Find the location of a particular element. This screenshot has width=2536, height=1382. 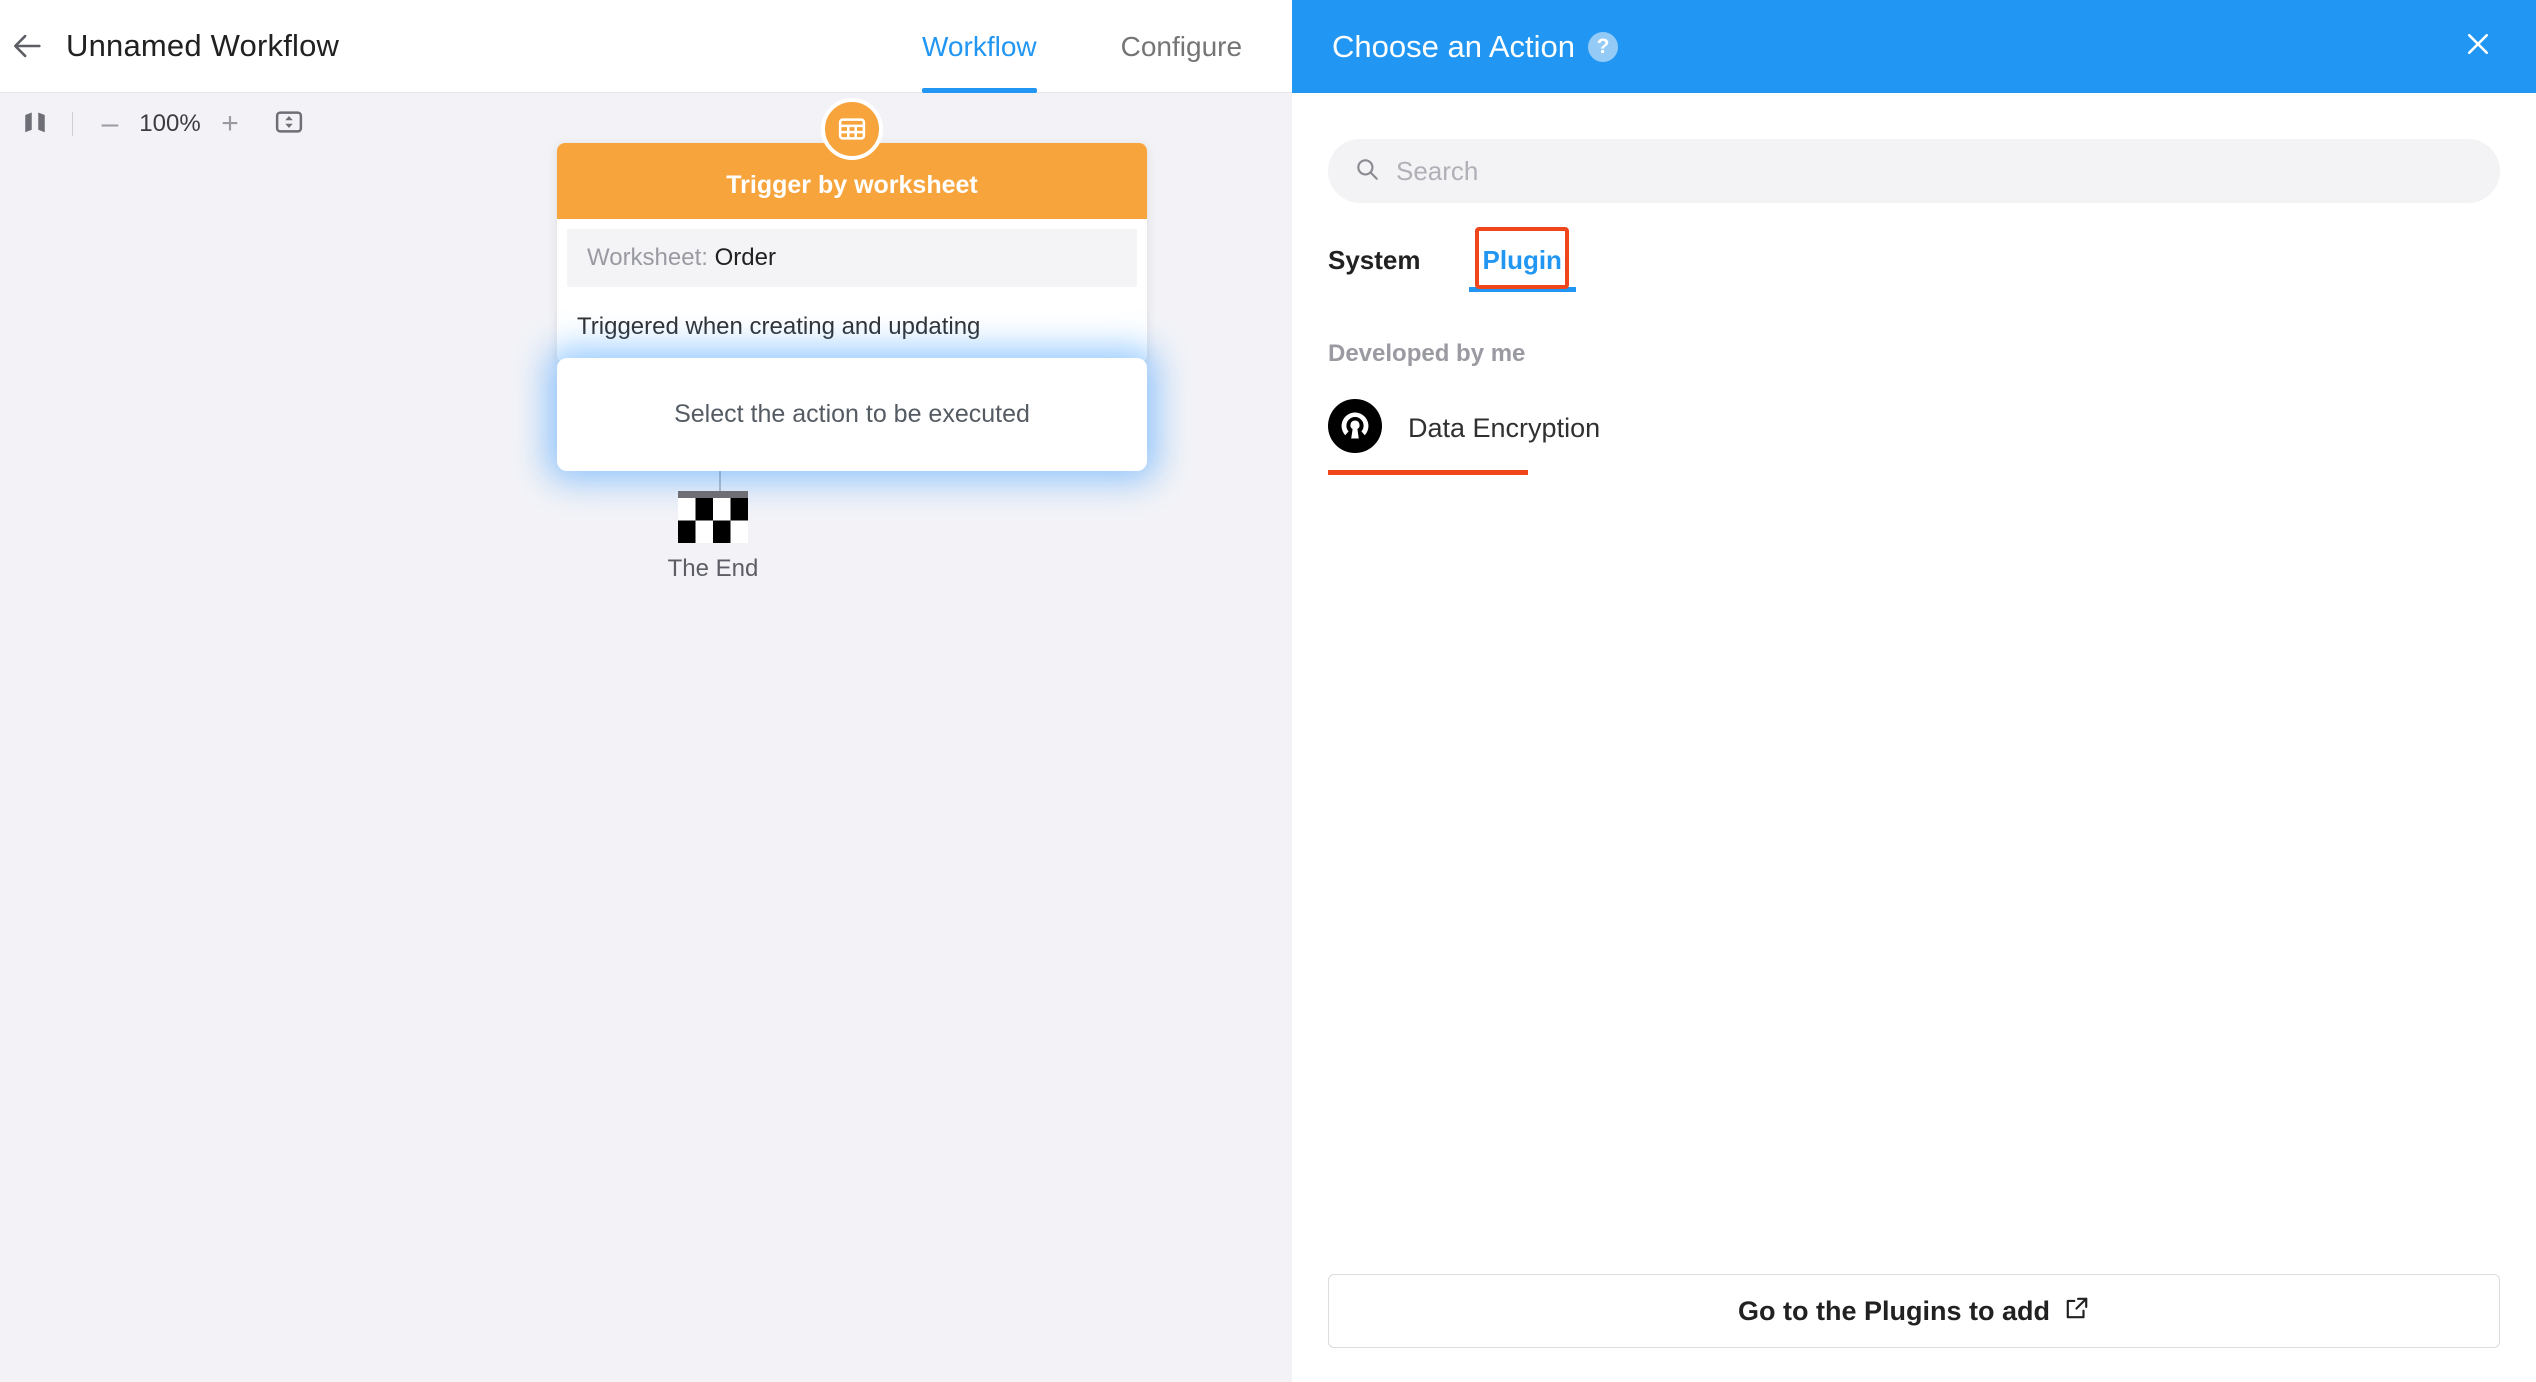

tab-workflow: Workflow is located at coordinates (979, 46).